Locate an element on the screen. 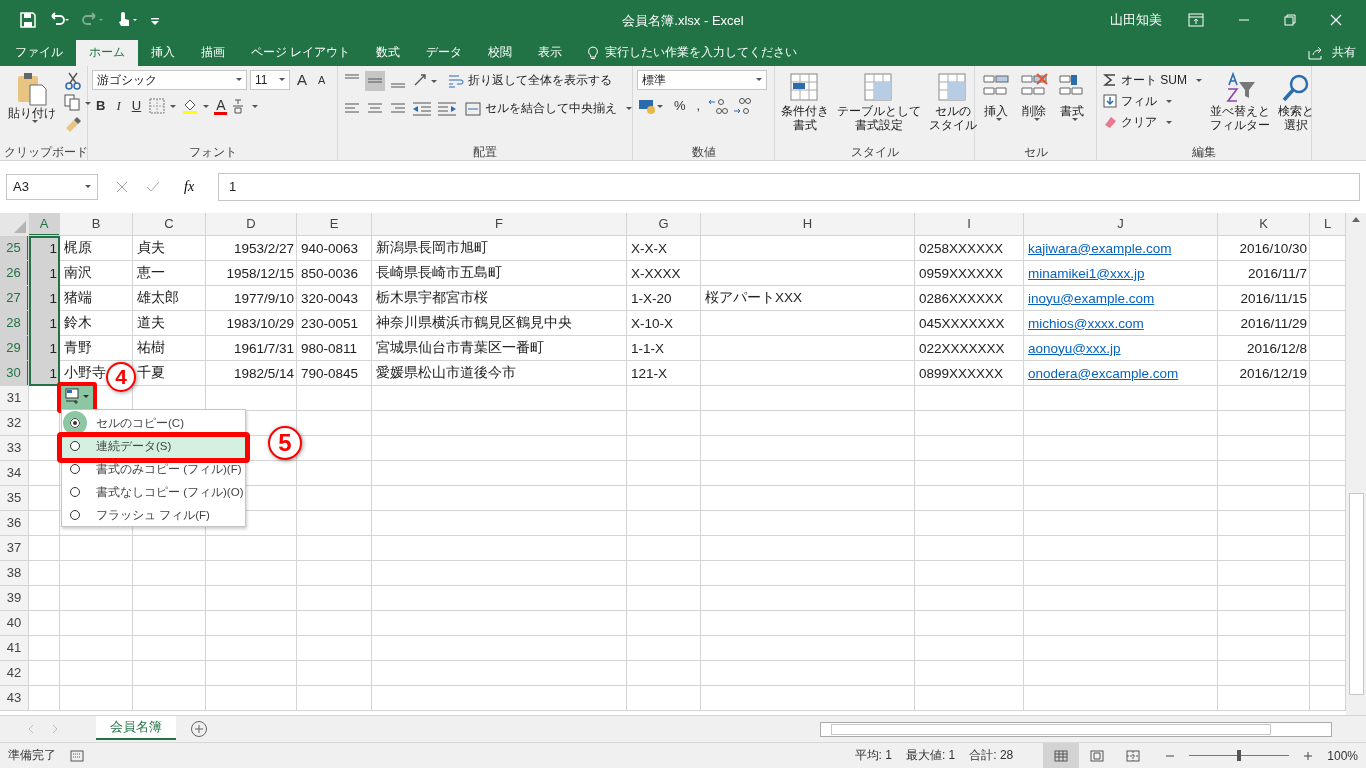  editing-button: 並べ替えと フィルター is located at coordinates (1240, 101).